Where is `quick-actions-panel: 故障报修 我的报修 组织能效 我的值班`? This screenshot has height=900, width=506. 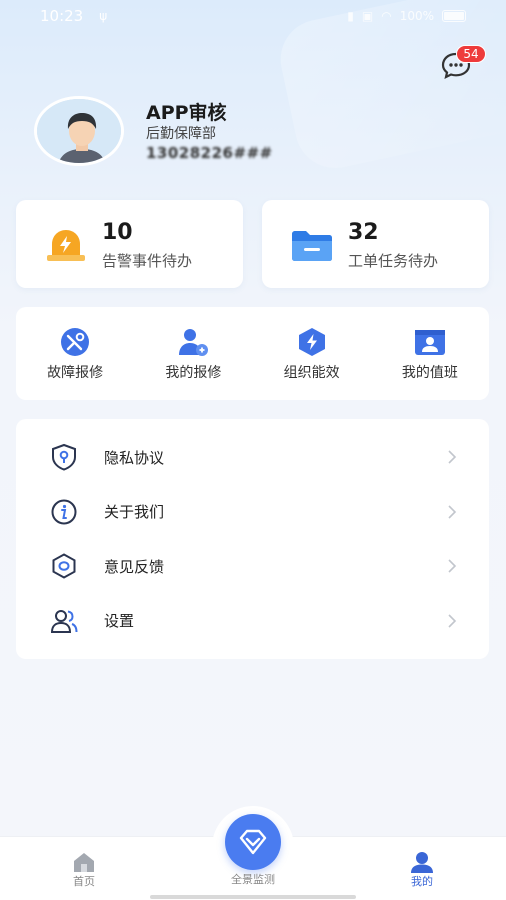 quick-actions-panel: 故障报修 我的报修 组织能效 我的值班 is located at coordinates (252, 353).